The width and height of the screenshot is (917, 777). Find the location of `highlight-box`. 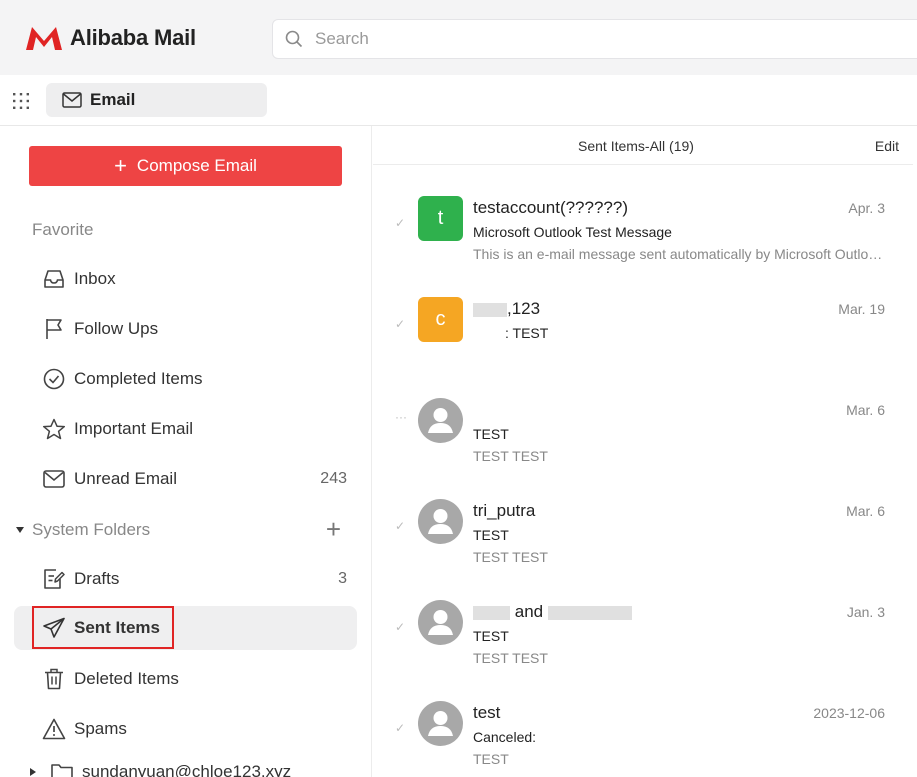

highlight-box is located at coordinates (103, 627).